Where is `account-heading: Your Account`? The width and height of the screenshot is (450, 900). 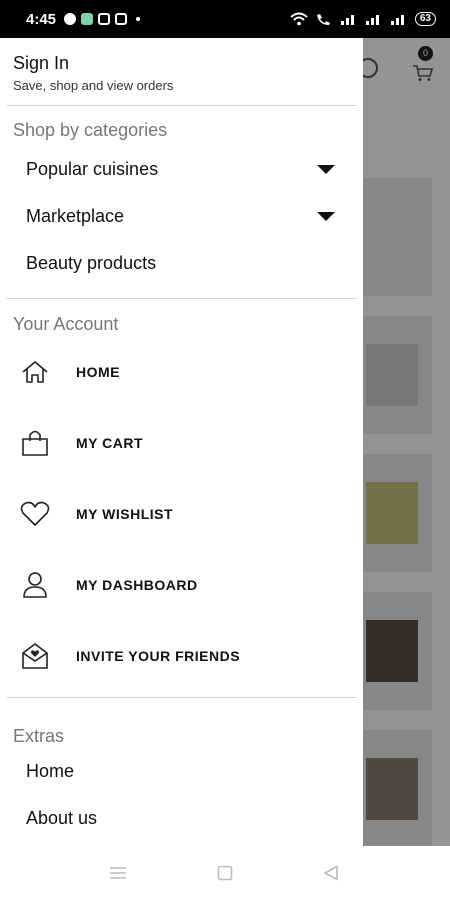 account-heading: Your Account is located at coordinates (66, 324).